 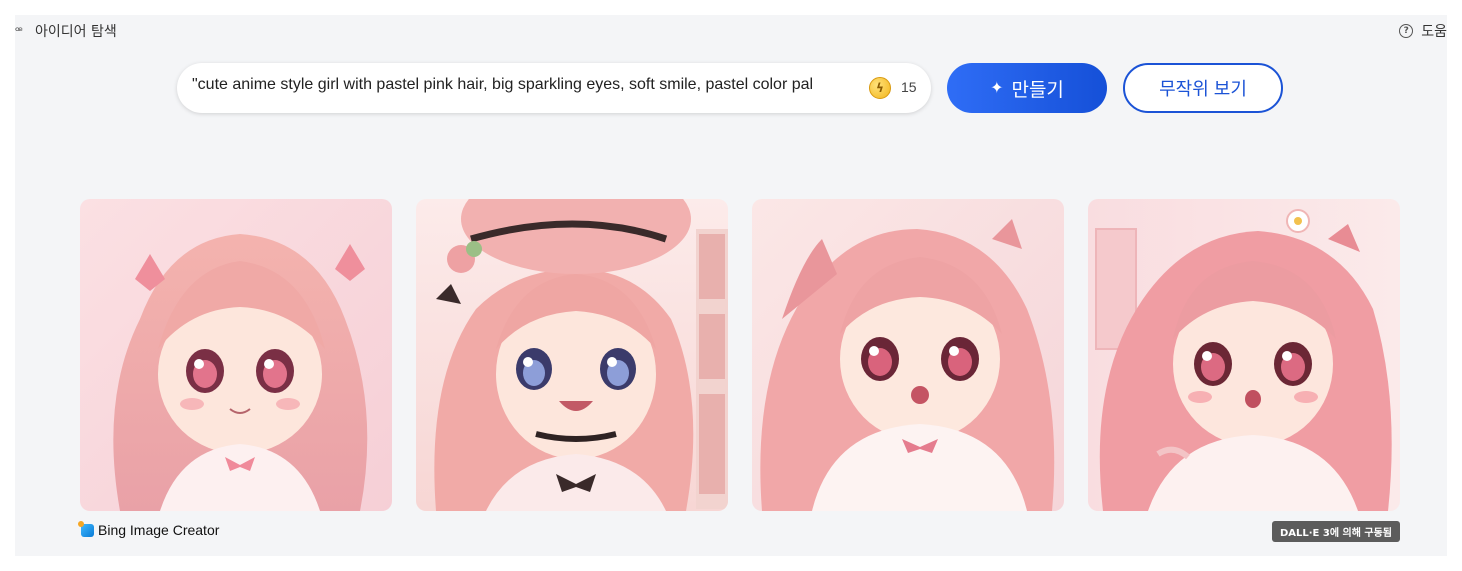 I want to click on bookmark-icon: ꟹ, so click(x=19, y=31).